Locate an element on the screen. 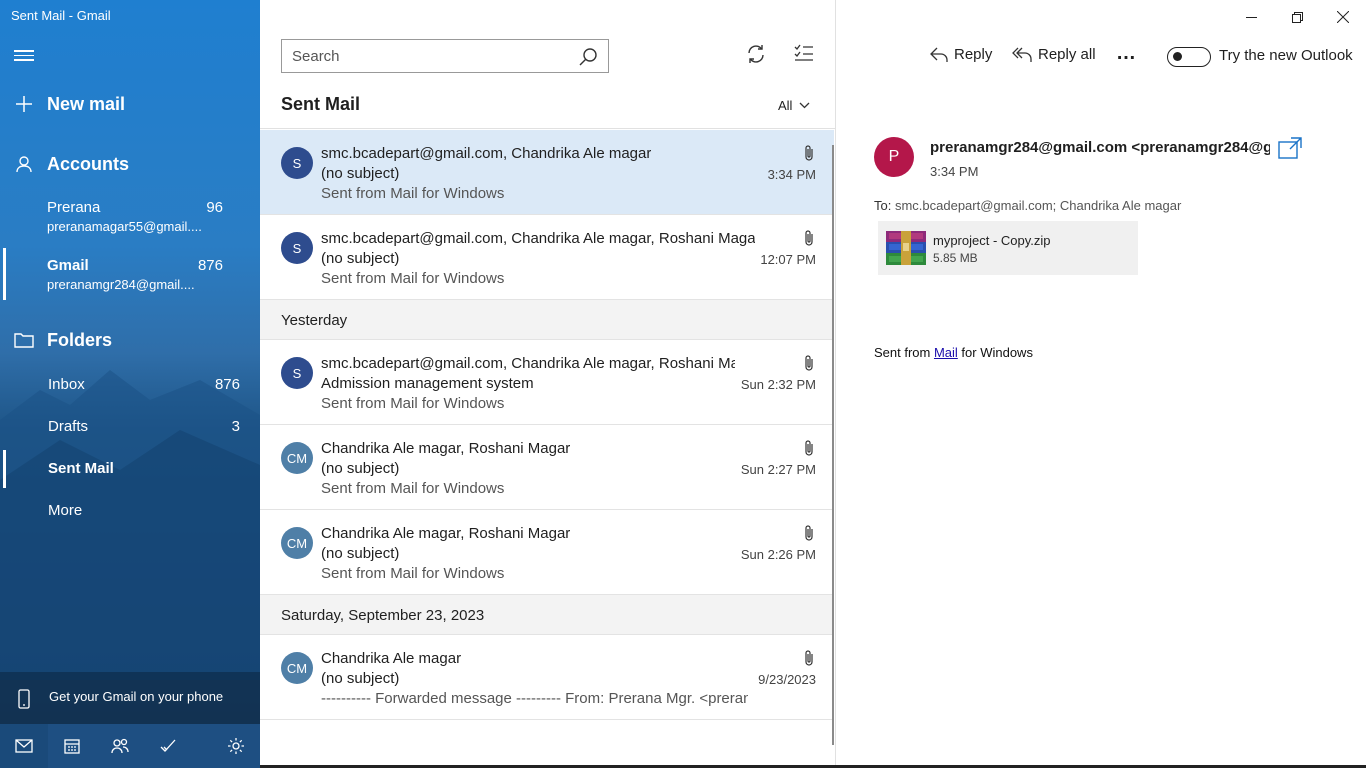 The image size is (1366, 768). mail-nav-button is located at coordinates (24, 746).